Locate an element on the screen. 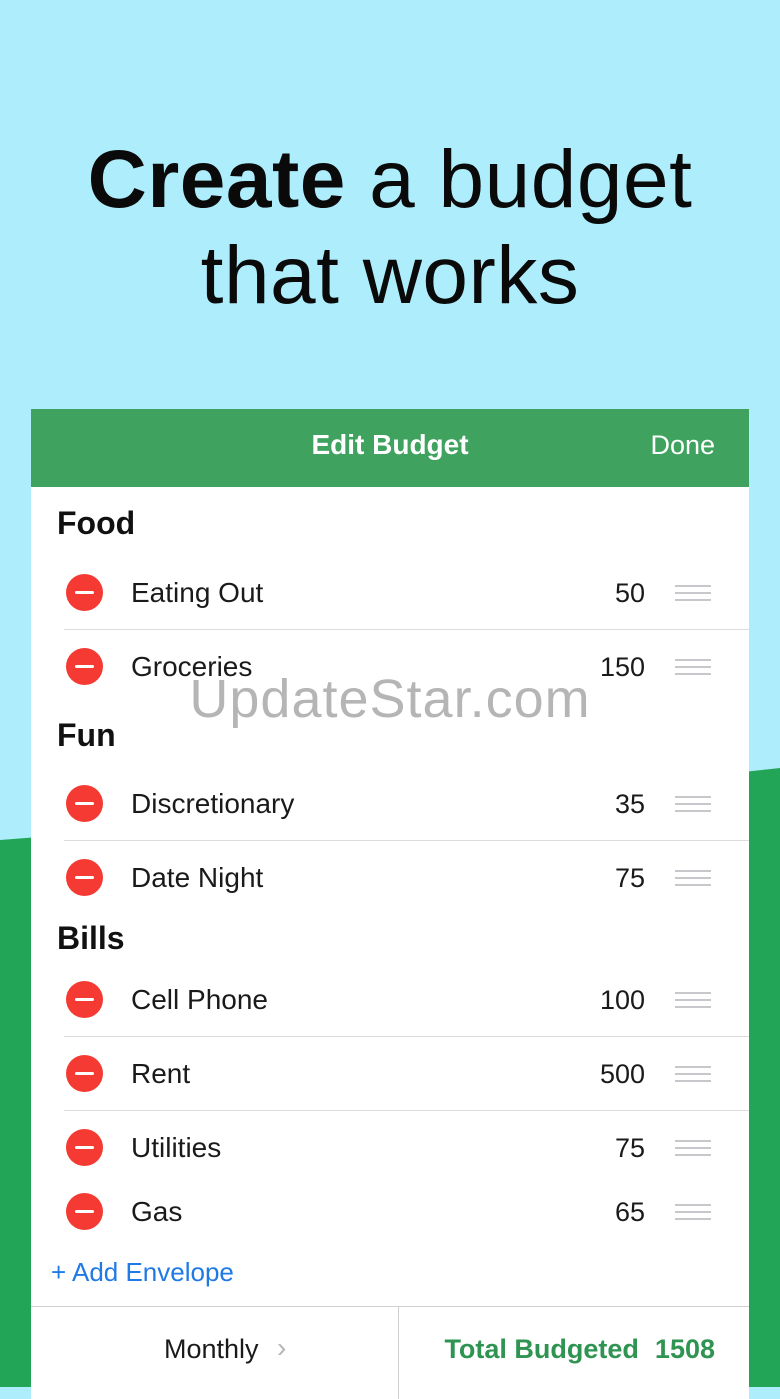 This screenshot has height=1399, width=780. envelope-amount: 50 is located at coordinates (630, 593).